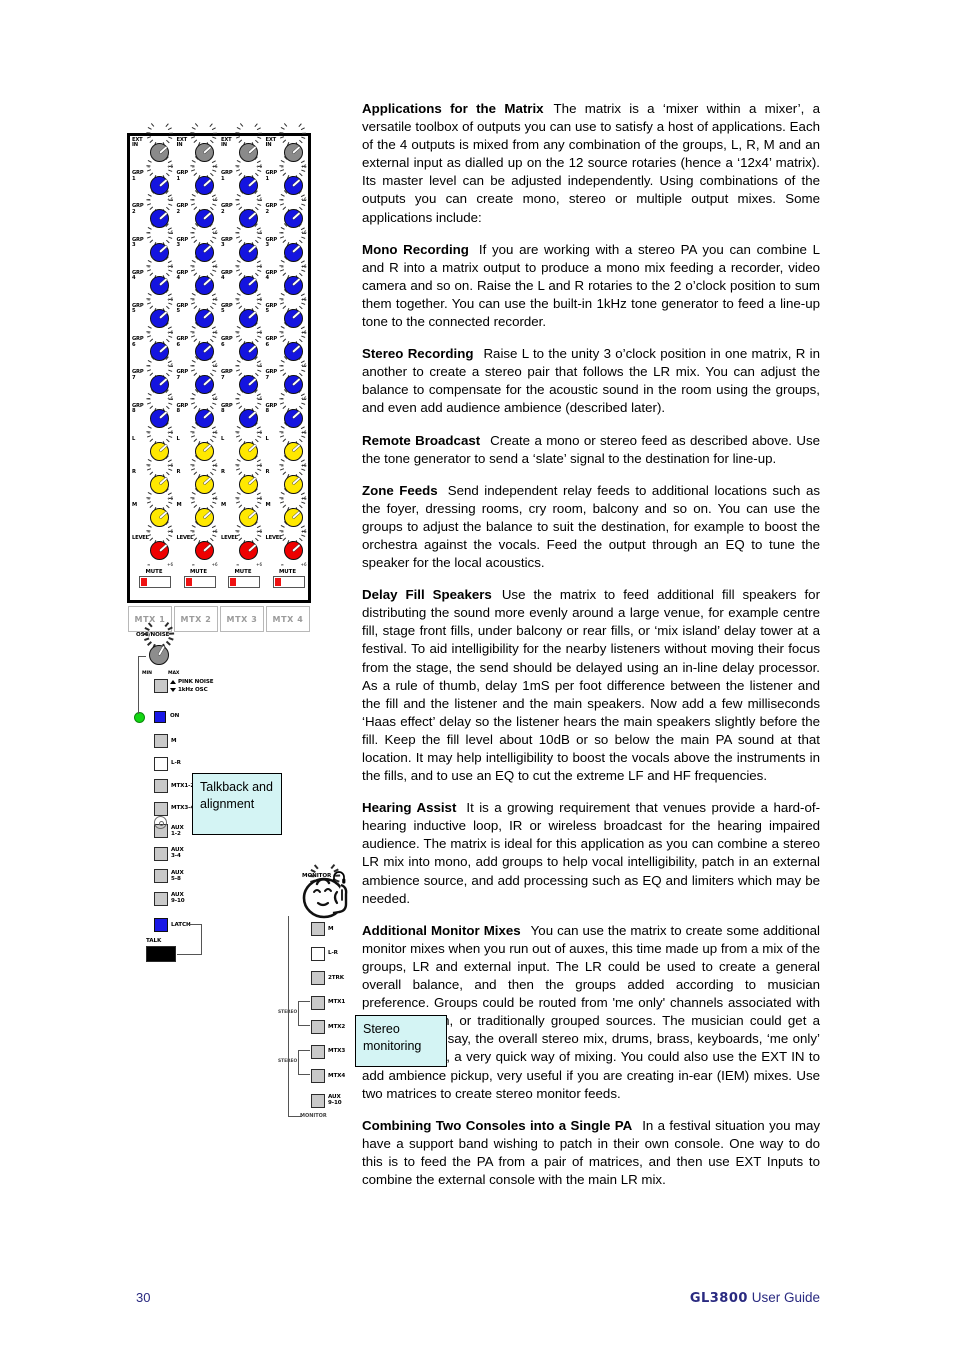 The height and width of the screenshot is (1351, 954). I want to click on osc-on-button, so click(160, 717).